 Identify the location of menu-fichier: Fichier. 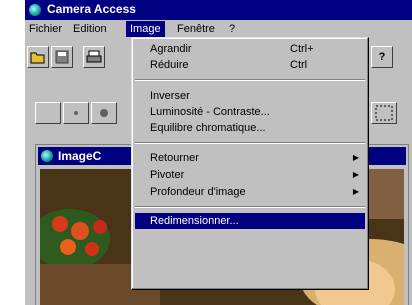
(45, 29).